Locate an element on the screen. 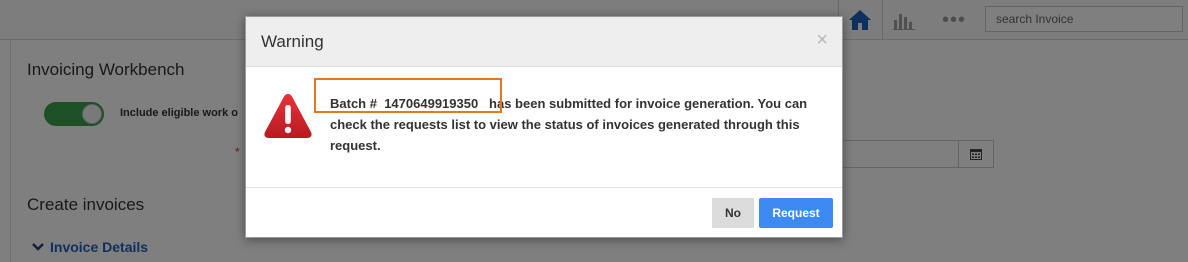  warning-icon is located at coordinates (288, 116).